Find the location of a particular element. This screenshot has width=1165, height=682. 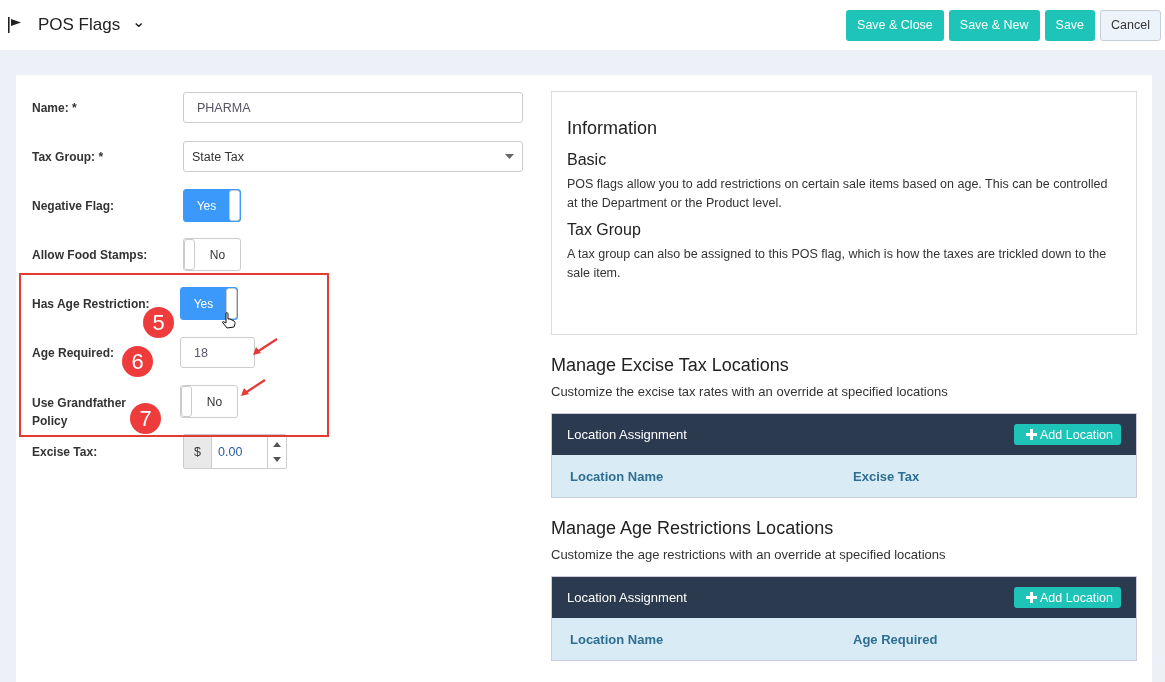

section-heading: Tax Group is located at coordinates (604, 230).